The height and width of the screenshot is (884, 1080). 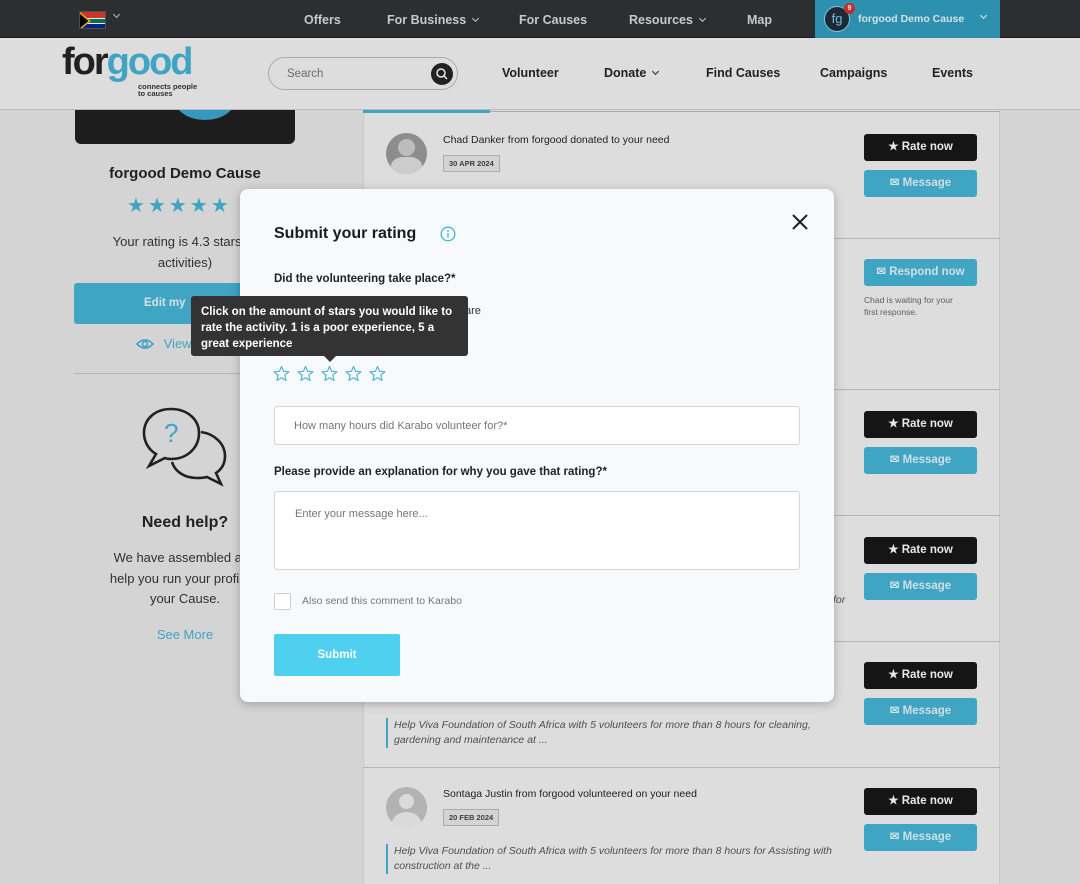 I want to click on hours-input, so click(x=537, y=425).